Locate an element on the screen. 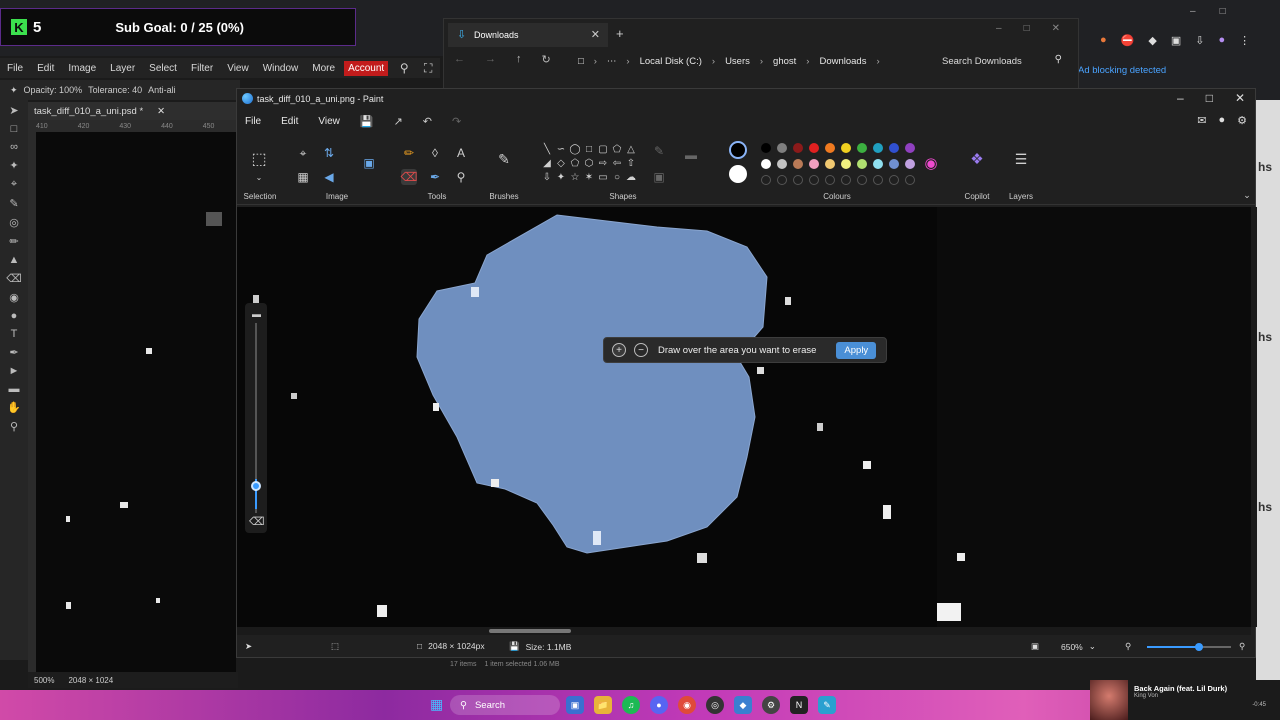  outline-icon: ✎ is located at coordinates (659, 151).